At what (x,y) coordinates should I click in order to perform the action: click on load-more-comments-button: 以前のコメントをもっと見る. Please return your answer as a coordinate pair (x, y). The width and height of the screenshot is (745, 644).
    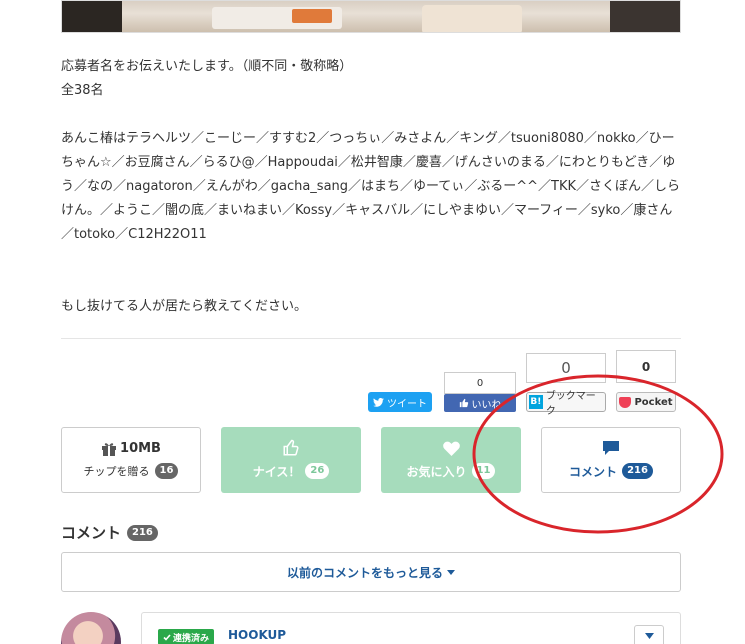
    Looking at the image, I should click on (371, 572).